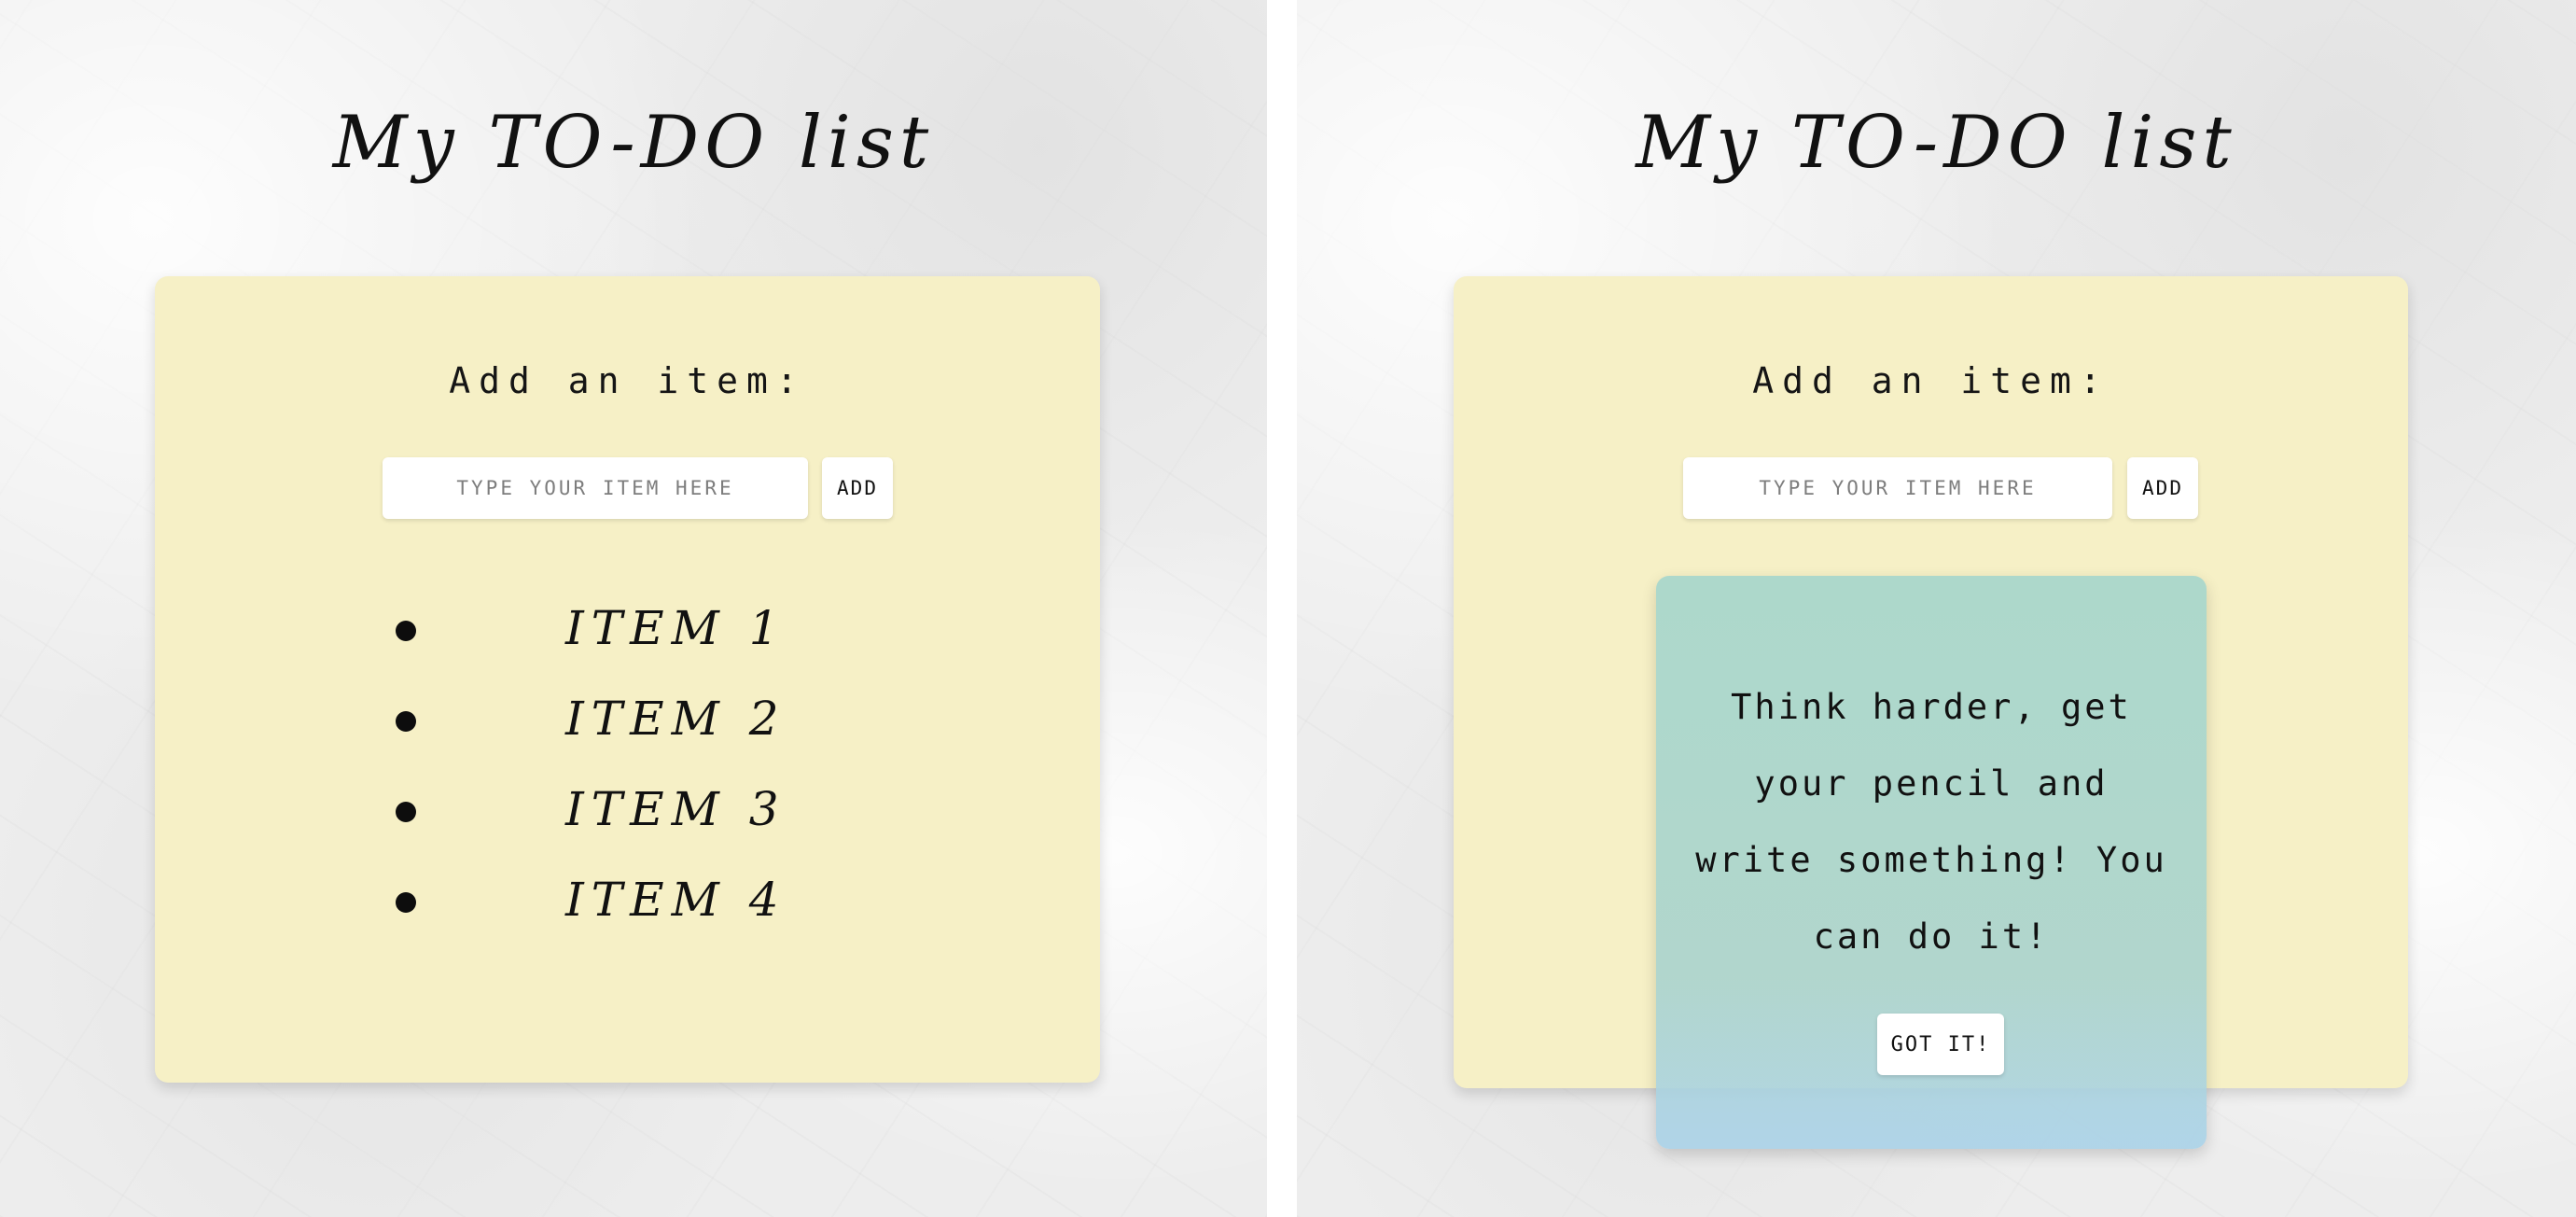 This screenshot has height=1217, width=2576. Describe the element at coordinates (1941, 1044) in the screenshot. I see `got-it-button: GOT IT!` at that location.